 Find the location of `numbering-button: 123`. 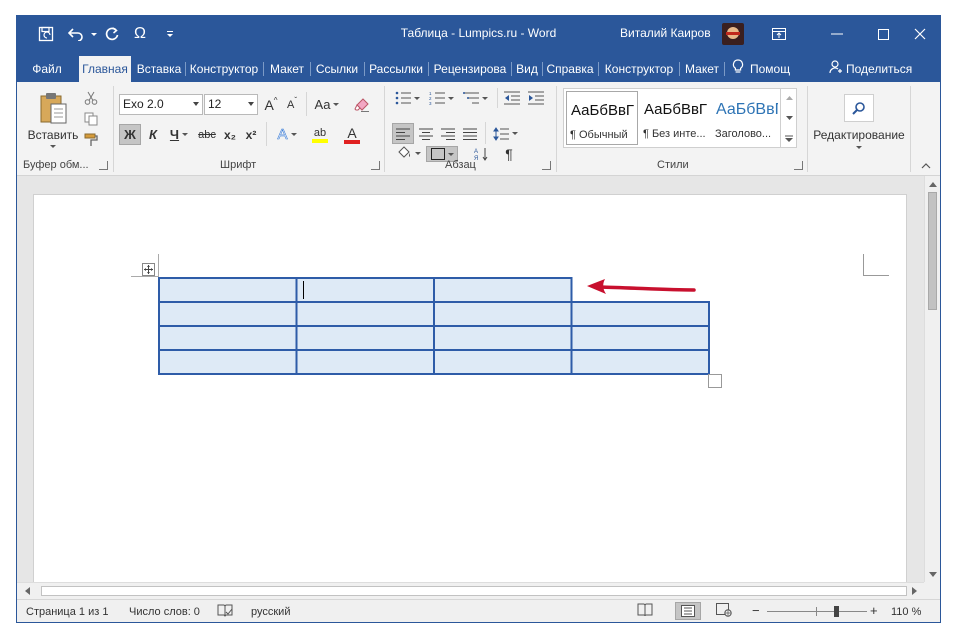

numbering-button: 123 is located at coordinates (441, 98).